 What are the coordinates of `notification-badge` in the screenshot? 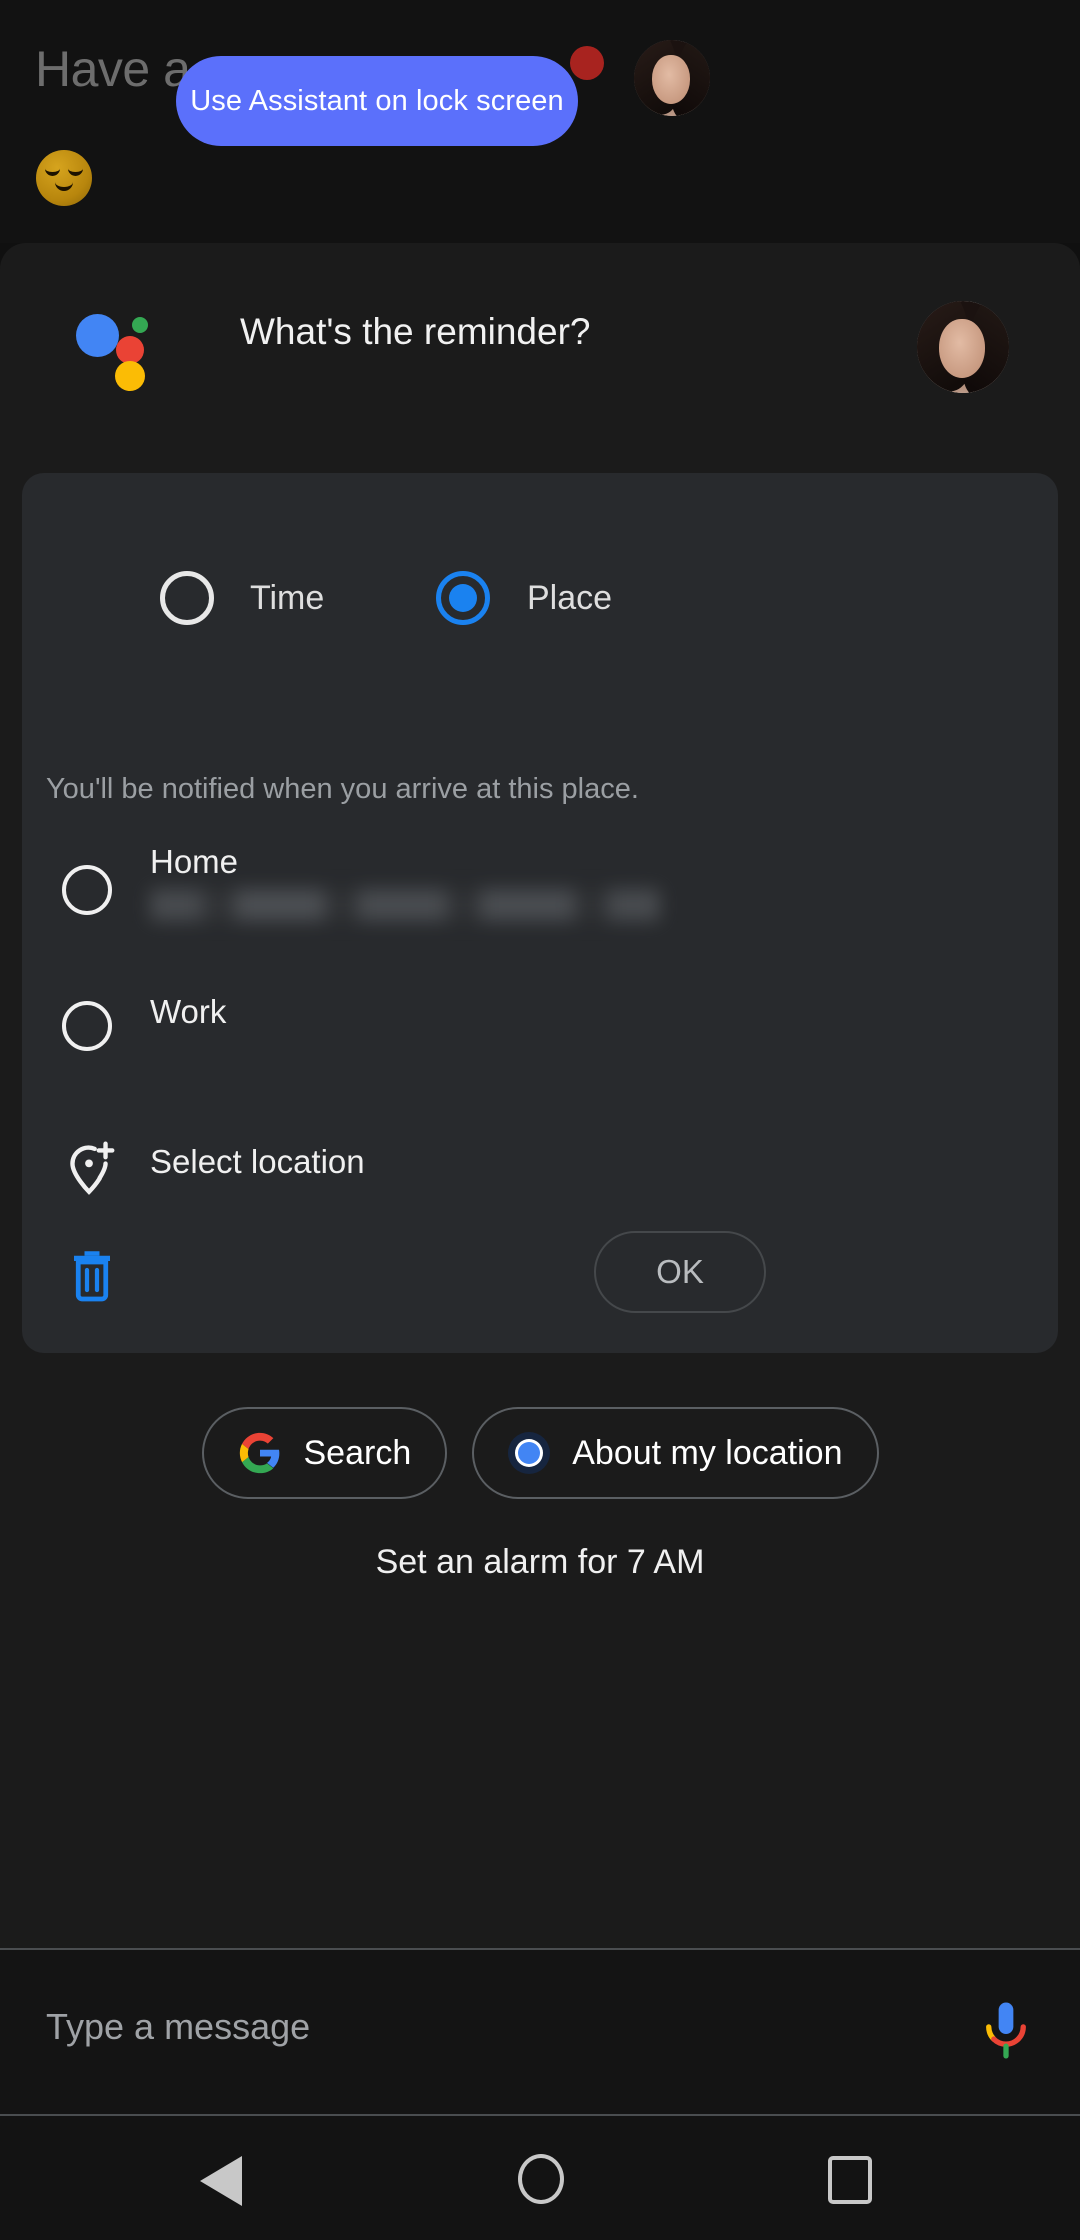 It's located at (587, 63).